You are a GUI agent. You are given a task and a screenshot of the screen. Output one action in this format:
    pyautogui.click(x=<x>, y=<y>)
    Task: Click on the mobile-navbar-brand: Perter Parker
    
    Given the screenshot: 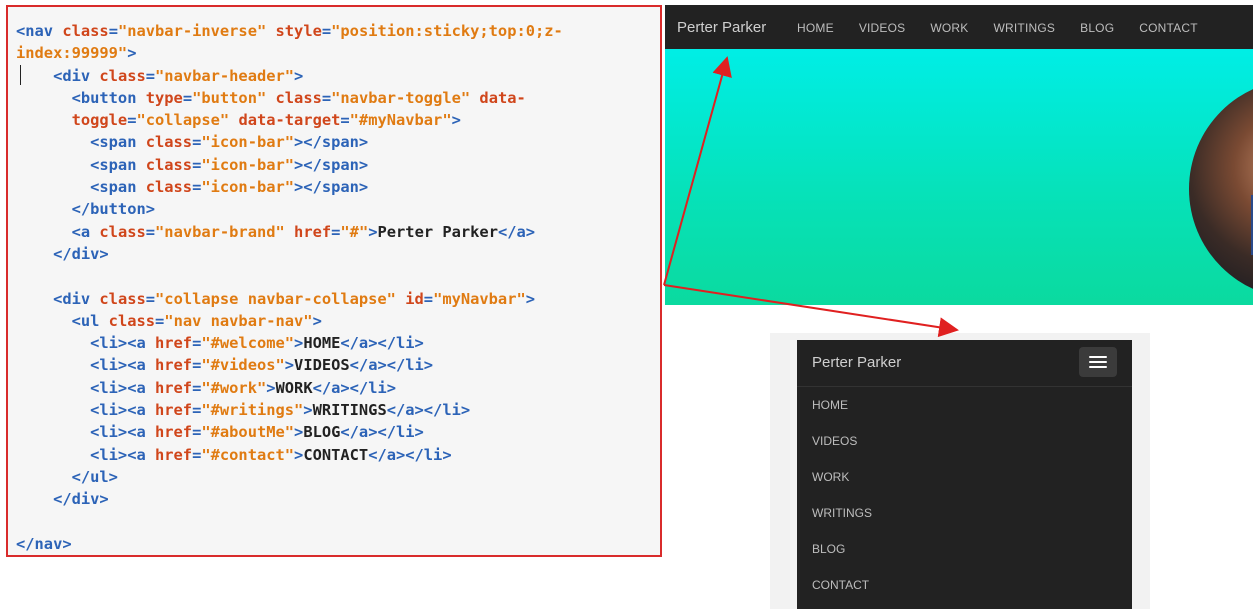 What is the action you would take?
    pyautogui.click(x=856, y=362)
    